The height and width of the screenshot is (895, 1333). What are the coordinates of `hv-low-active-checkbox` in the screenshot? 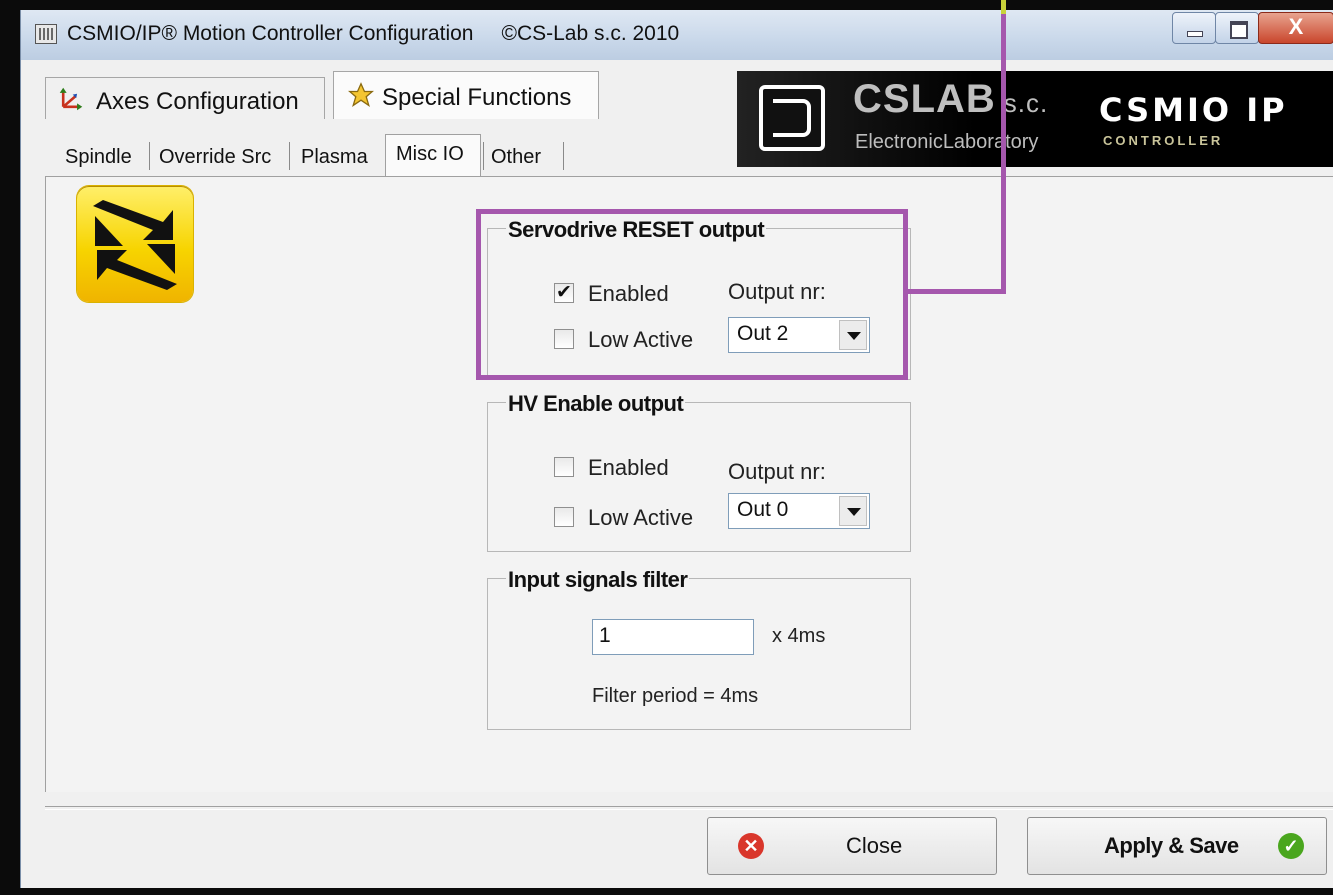 It's located at (564, 517).